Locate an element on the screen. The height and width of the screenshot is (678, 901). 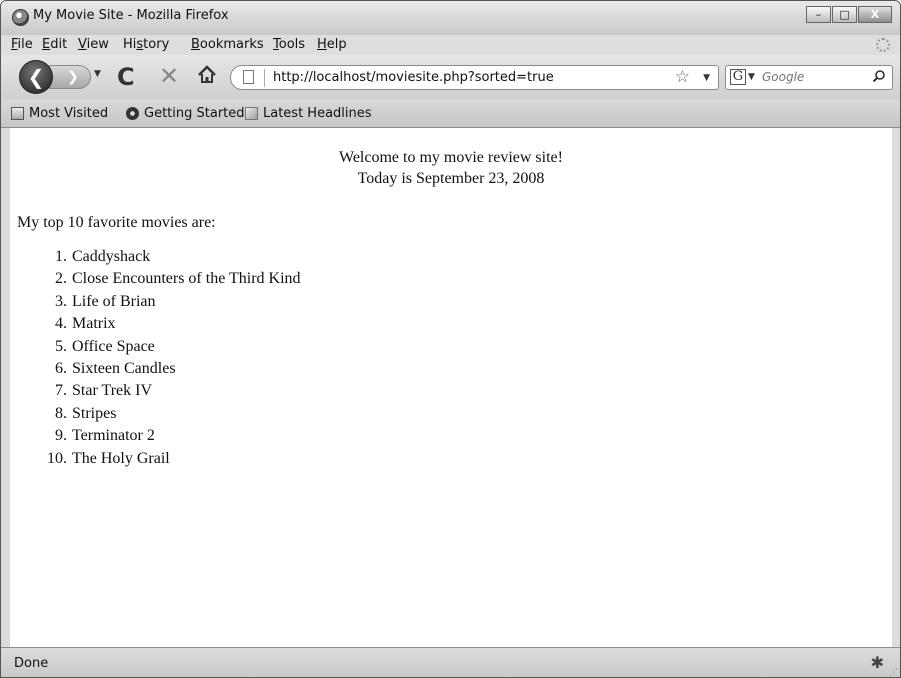
forward-button: ❯ is located at coordinates (70, 77).